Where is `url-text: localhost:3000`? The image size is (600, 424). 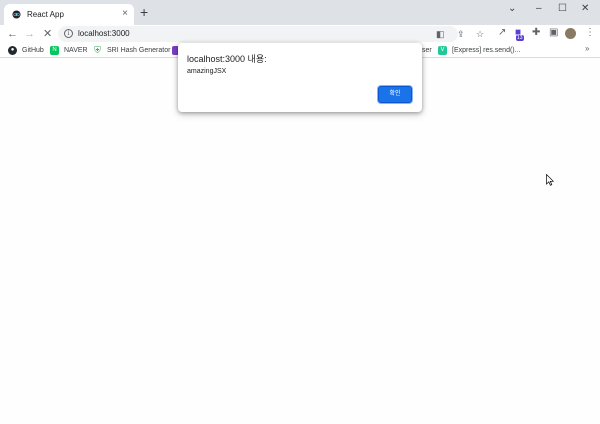
url-text: localhost:3000 is located at coordinates (104, 33).